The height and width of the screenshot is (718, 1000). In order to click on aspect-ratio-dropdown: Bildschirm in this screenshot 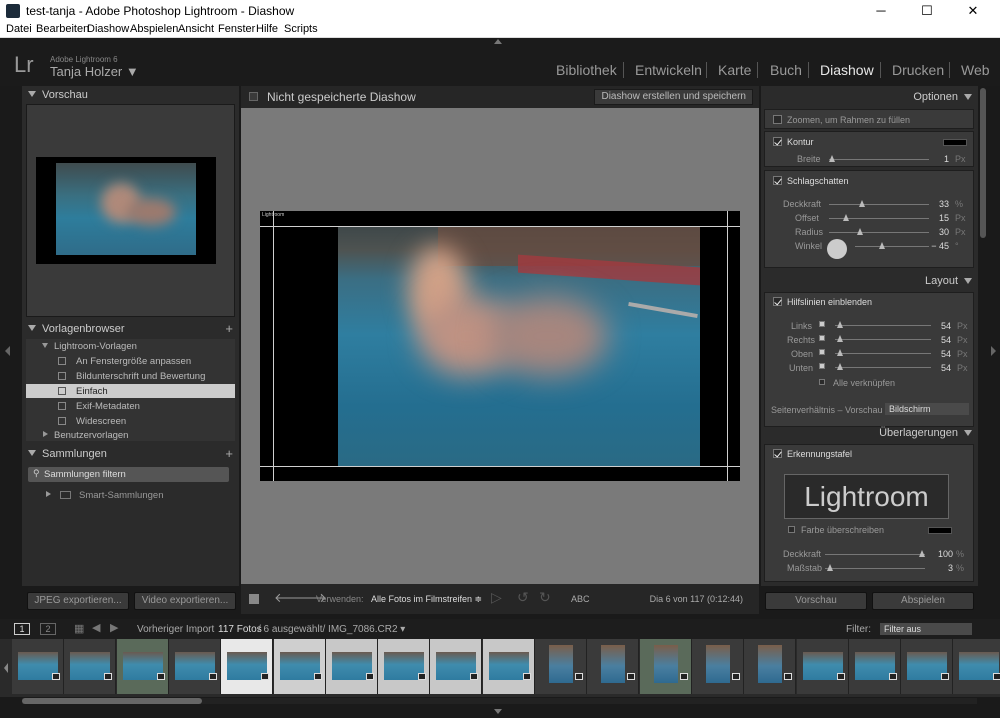, I will do `click(927, 409)`.